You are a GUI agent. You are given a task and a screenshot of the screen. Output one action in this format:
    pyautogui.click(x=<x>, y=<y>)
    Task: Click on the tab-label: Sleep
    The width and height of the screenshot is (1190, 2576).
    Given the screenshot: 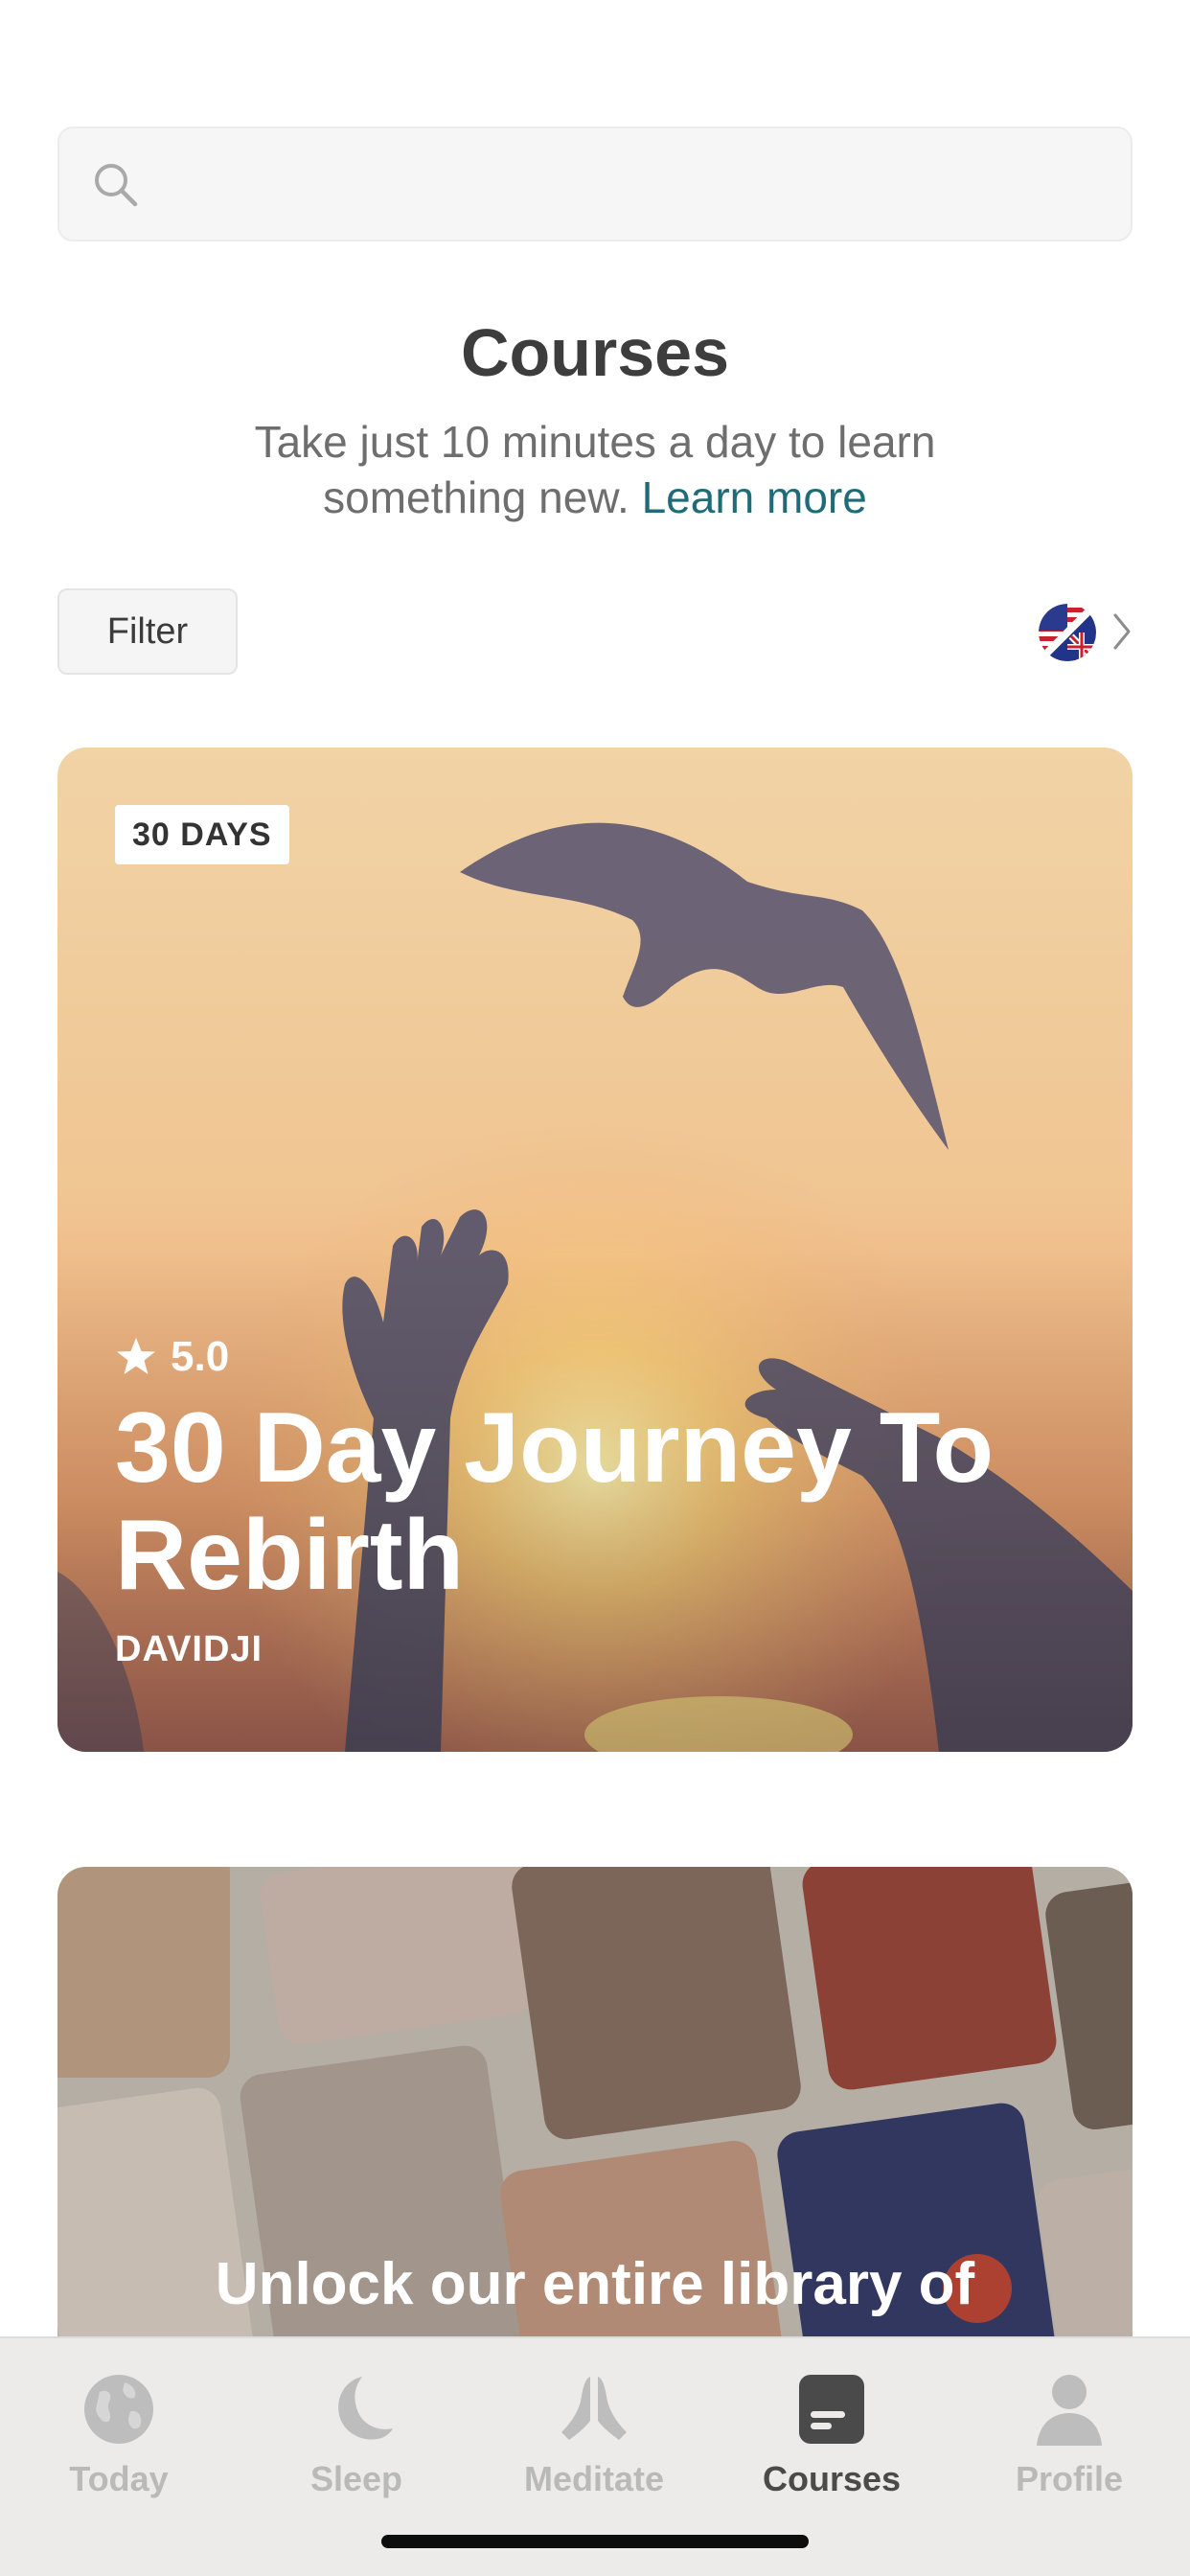 What is the action you would take?
    pyautogui.click(x=356, y=2478)
    